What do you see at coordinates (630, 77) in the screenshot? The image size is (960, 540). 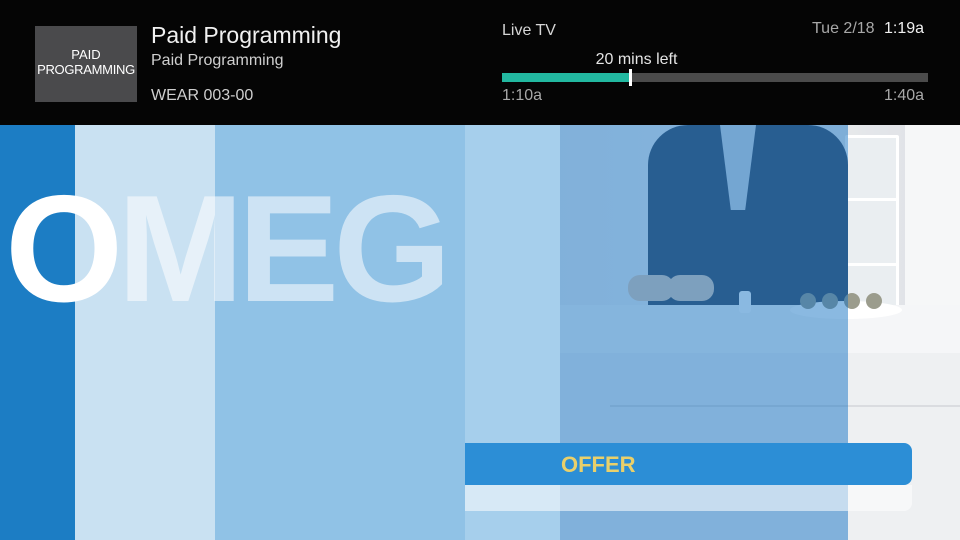 I see `progress-marker` at bounding box center [630, 77].